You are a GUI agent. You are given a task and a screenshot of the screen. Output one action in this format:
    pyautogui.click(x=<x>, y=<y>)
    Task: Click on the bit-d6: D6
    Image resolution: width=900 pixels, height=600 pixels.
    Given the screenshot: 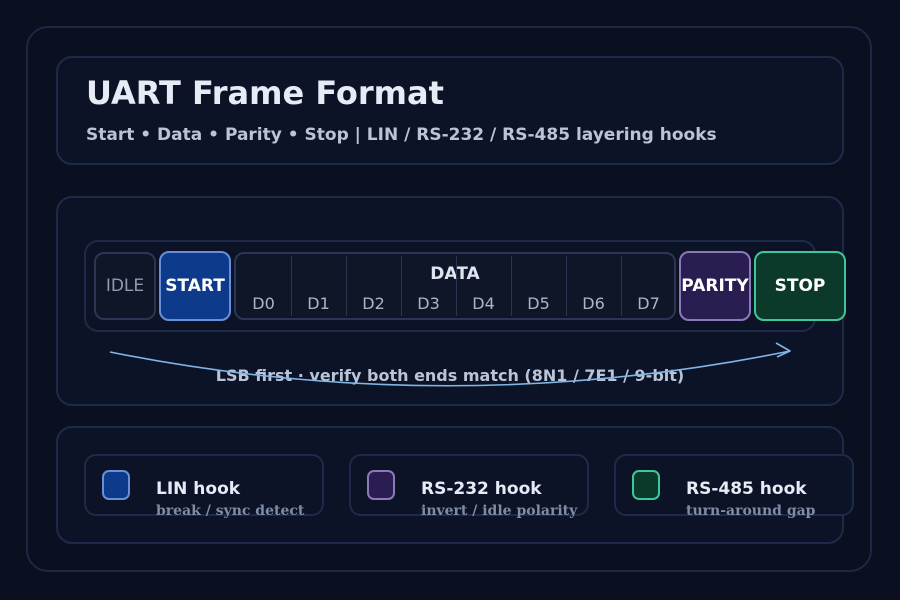 What is the action you would take?
    pyautogui.click(x=593, y=303)
    